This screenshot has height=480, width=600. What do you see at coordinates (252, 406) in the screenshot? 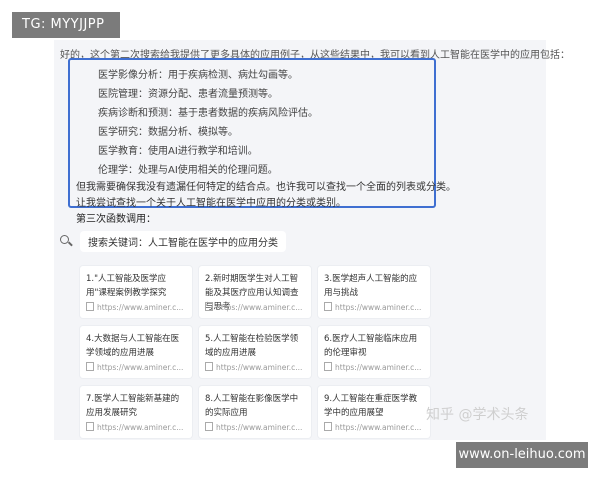
I see `card-title: 8.人工智能在影像医学中的实际应用` at bounding box center [252, 406].